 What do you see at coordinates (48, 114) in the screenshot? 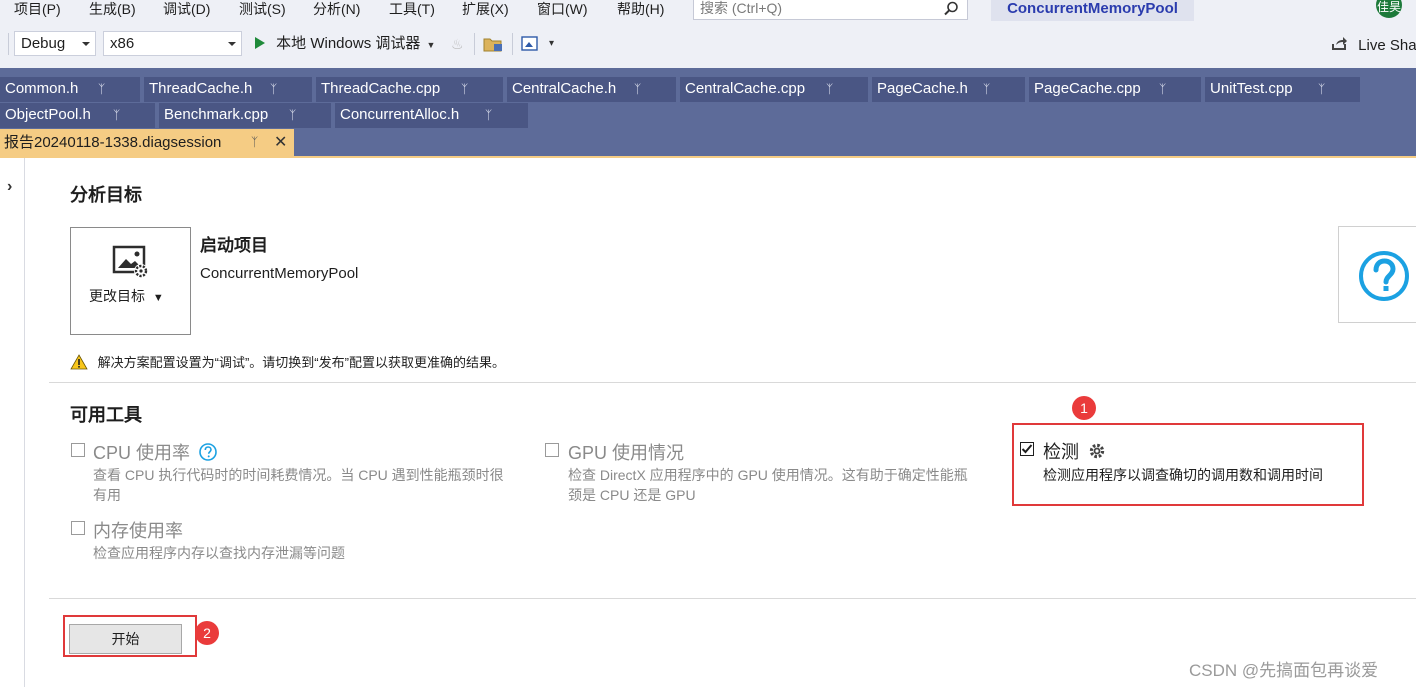
I see `tab-label: ObjectPool.h` at bounding box center [48, 114].